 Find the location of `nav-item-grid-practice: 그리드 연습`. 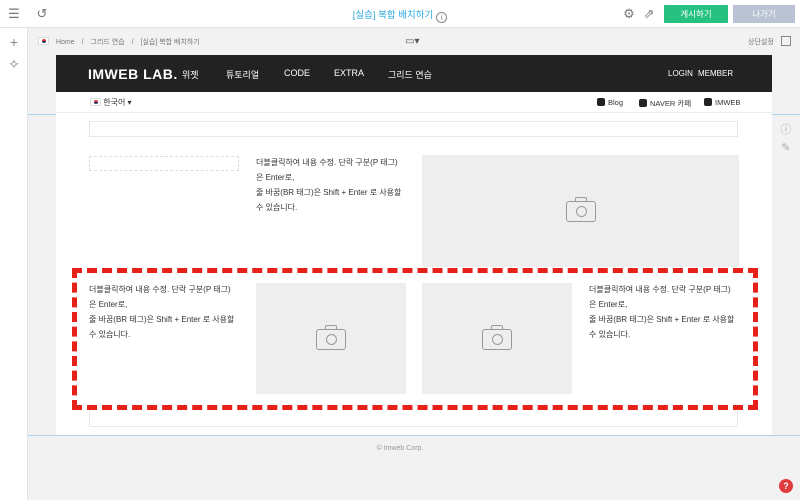

nav-item-grid-practice: 그리드 연습 is located at coordinates (410, 74).